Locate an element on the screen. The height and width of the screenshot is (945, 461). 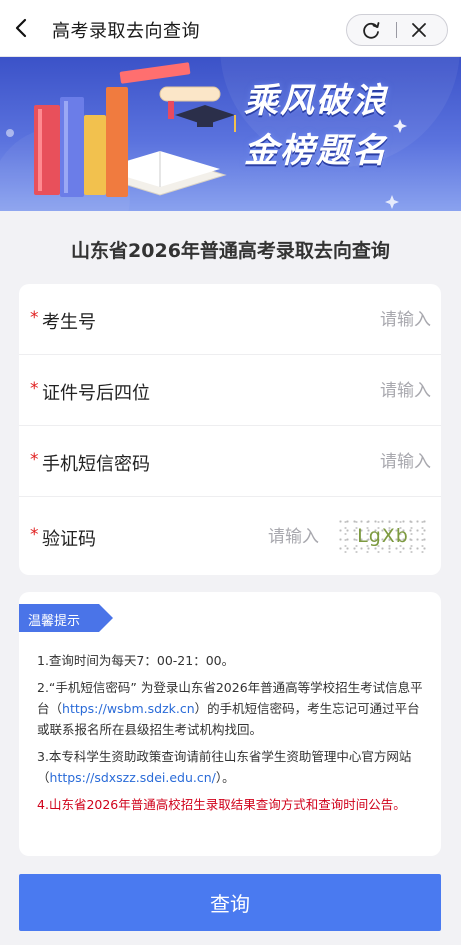
form-row-id-last4: * 证件号后四位 is located at coordinates (230, 390).